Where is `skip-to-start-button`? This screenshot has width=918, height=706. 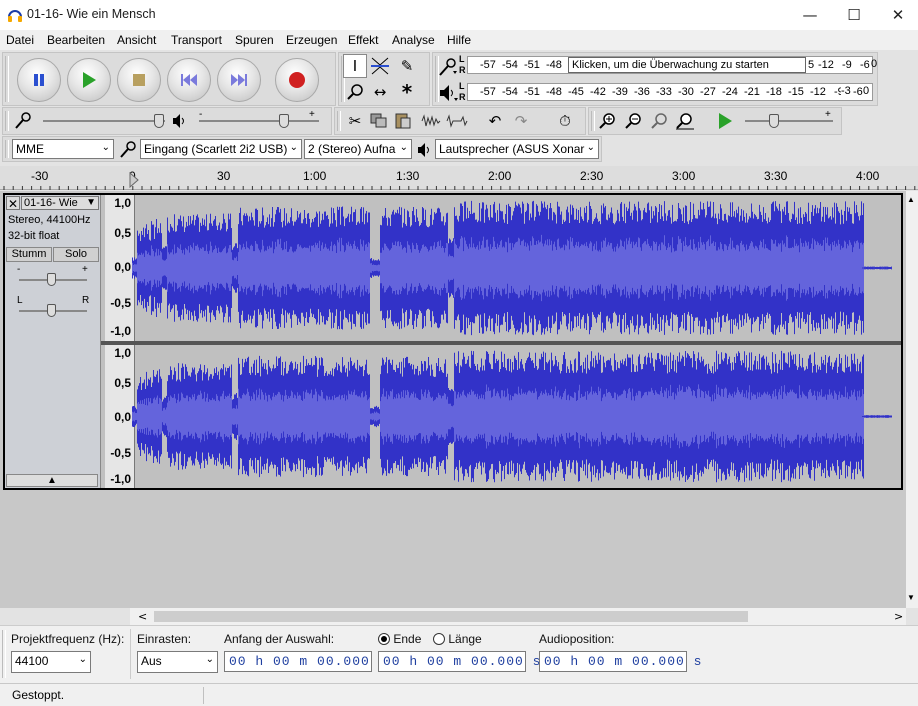 skip-to-start-button is located at coordinates (189, 80).